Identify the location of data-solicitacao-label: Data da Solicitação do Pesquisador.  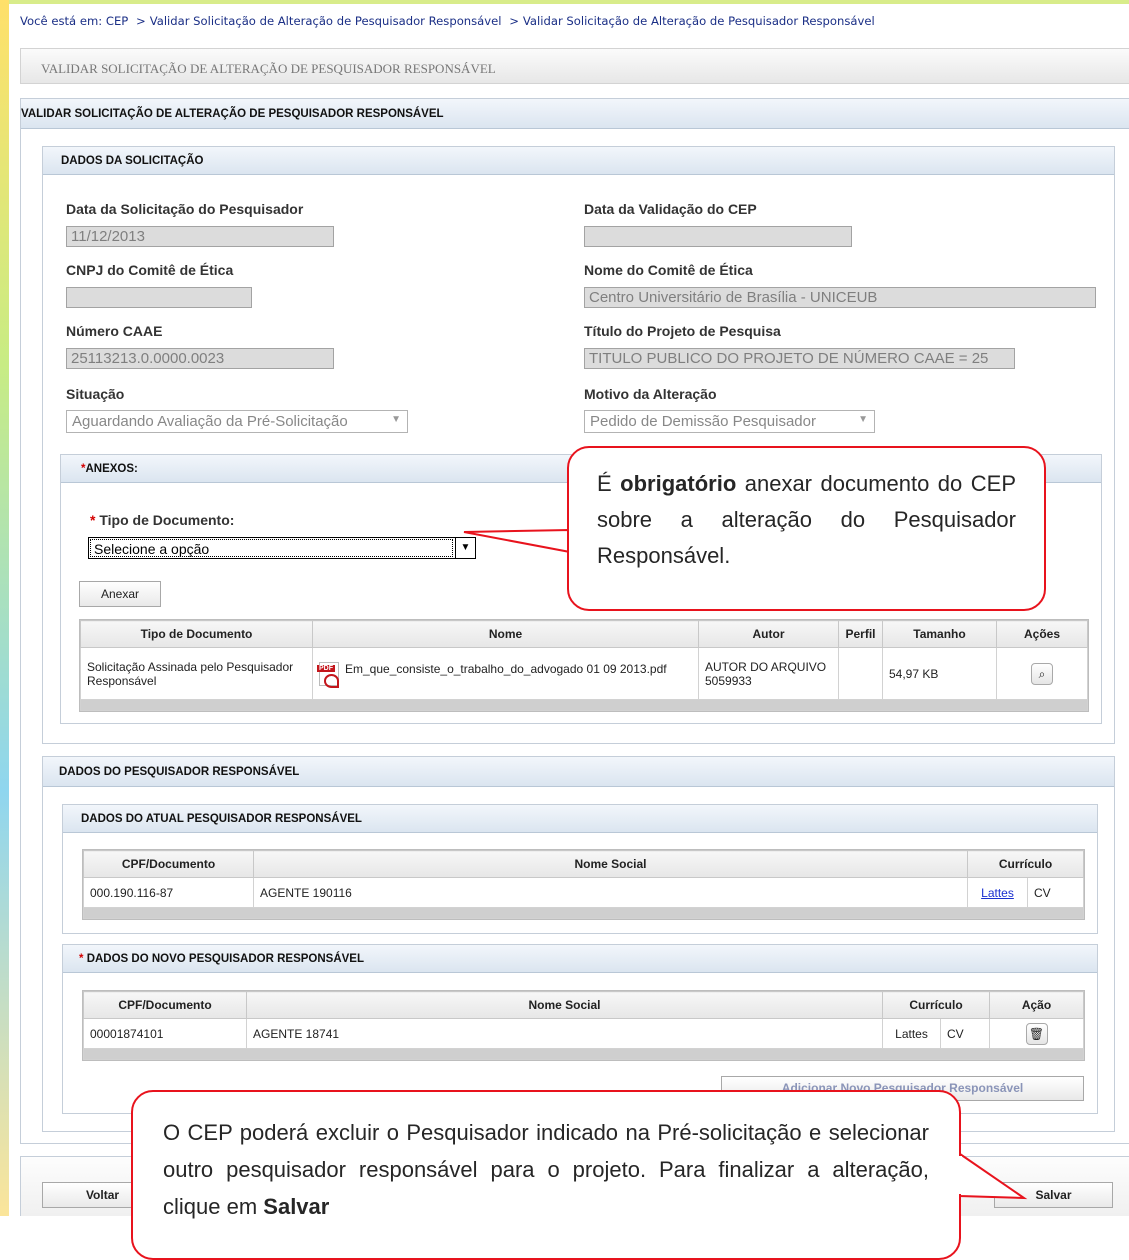
(185, 209).